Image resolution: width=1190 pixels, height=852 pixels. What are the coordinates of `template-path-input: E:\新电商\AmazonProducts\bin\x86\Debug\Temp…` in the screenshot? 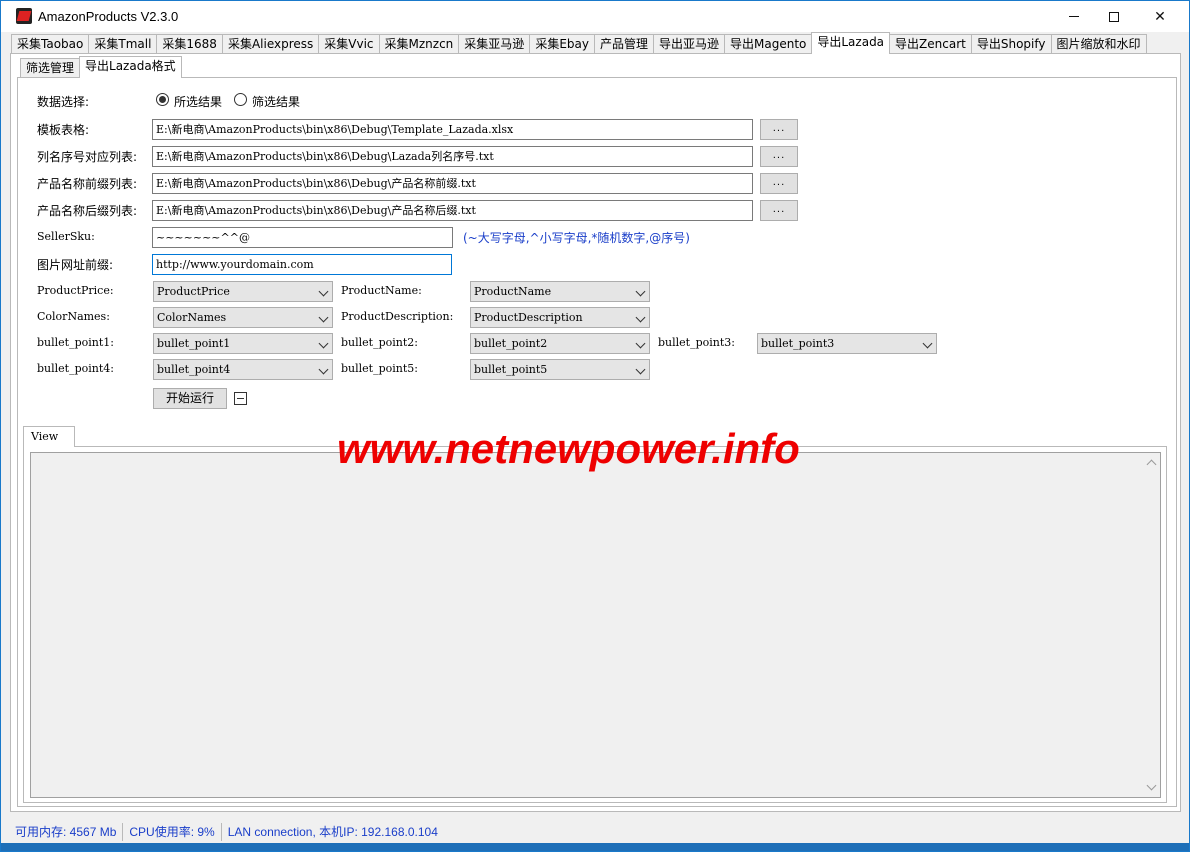 It's located at (452, 129).